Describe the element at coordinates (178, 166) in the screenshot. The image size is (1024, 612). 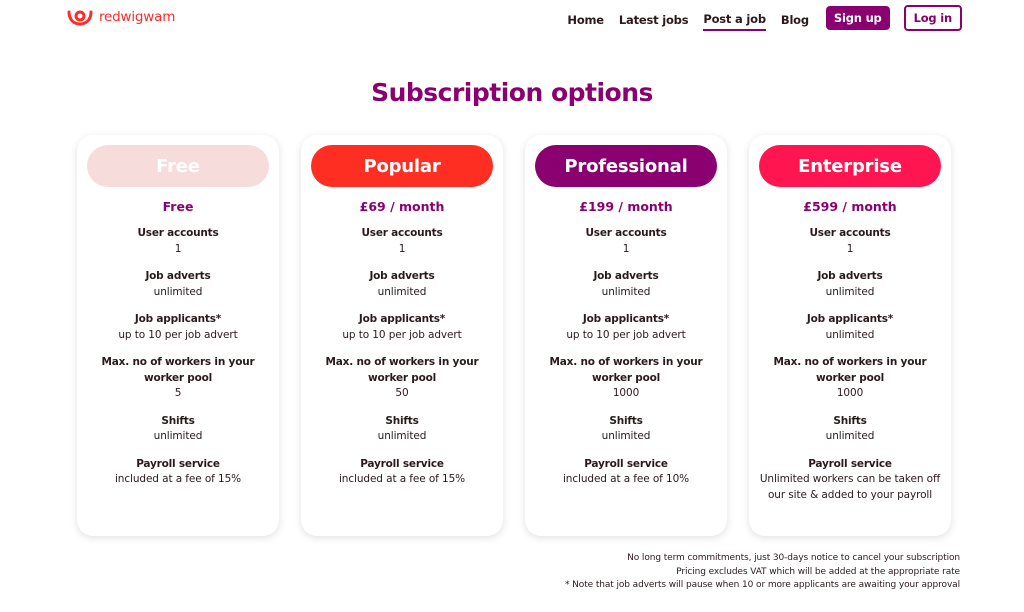
I see `plan-button-free: Free` at that location.